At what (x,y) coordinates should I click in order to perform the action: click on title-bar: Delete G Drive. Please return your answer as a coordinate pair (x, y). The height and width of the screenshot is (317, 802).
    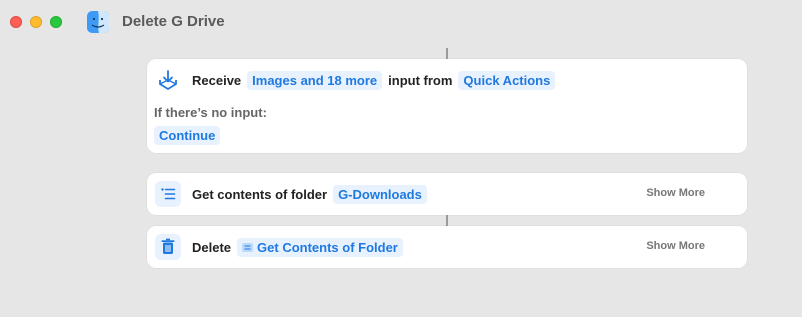
    Looking at the image, I should click on (401, 23).